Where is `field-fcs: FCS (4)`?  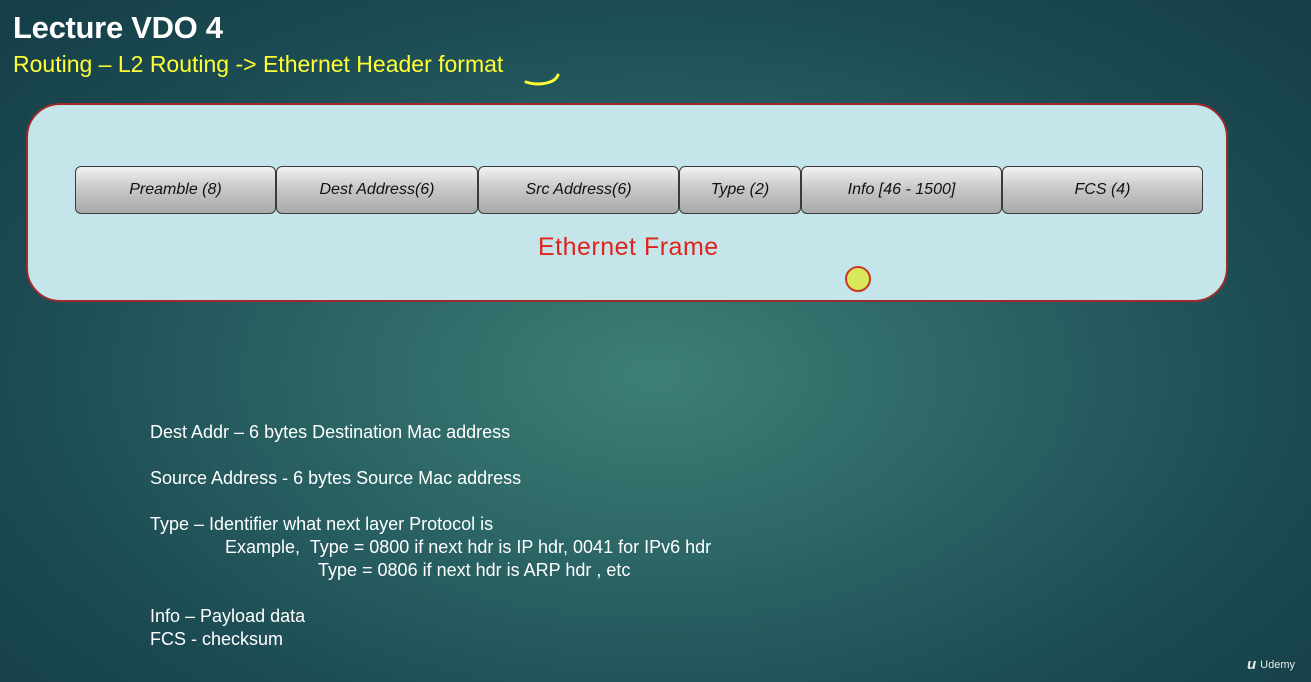 field-fcs: FCS (4) is located at coordinates (1102, 190).